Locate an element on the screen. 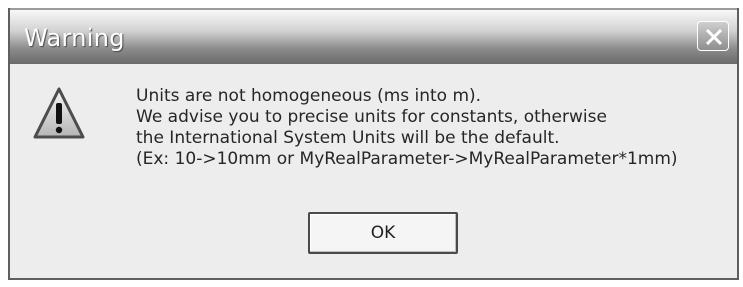 The width and height of the screenshot is (743, 287). close-button is located at coordinates (713, 36).